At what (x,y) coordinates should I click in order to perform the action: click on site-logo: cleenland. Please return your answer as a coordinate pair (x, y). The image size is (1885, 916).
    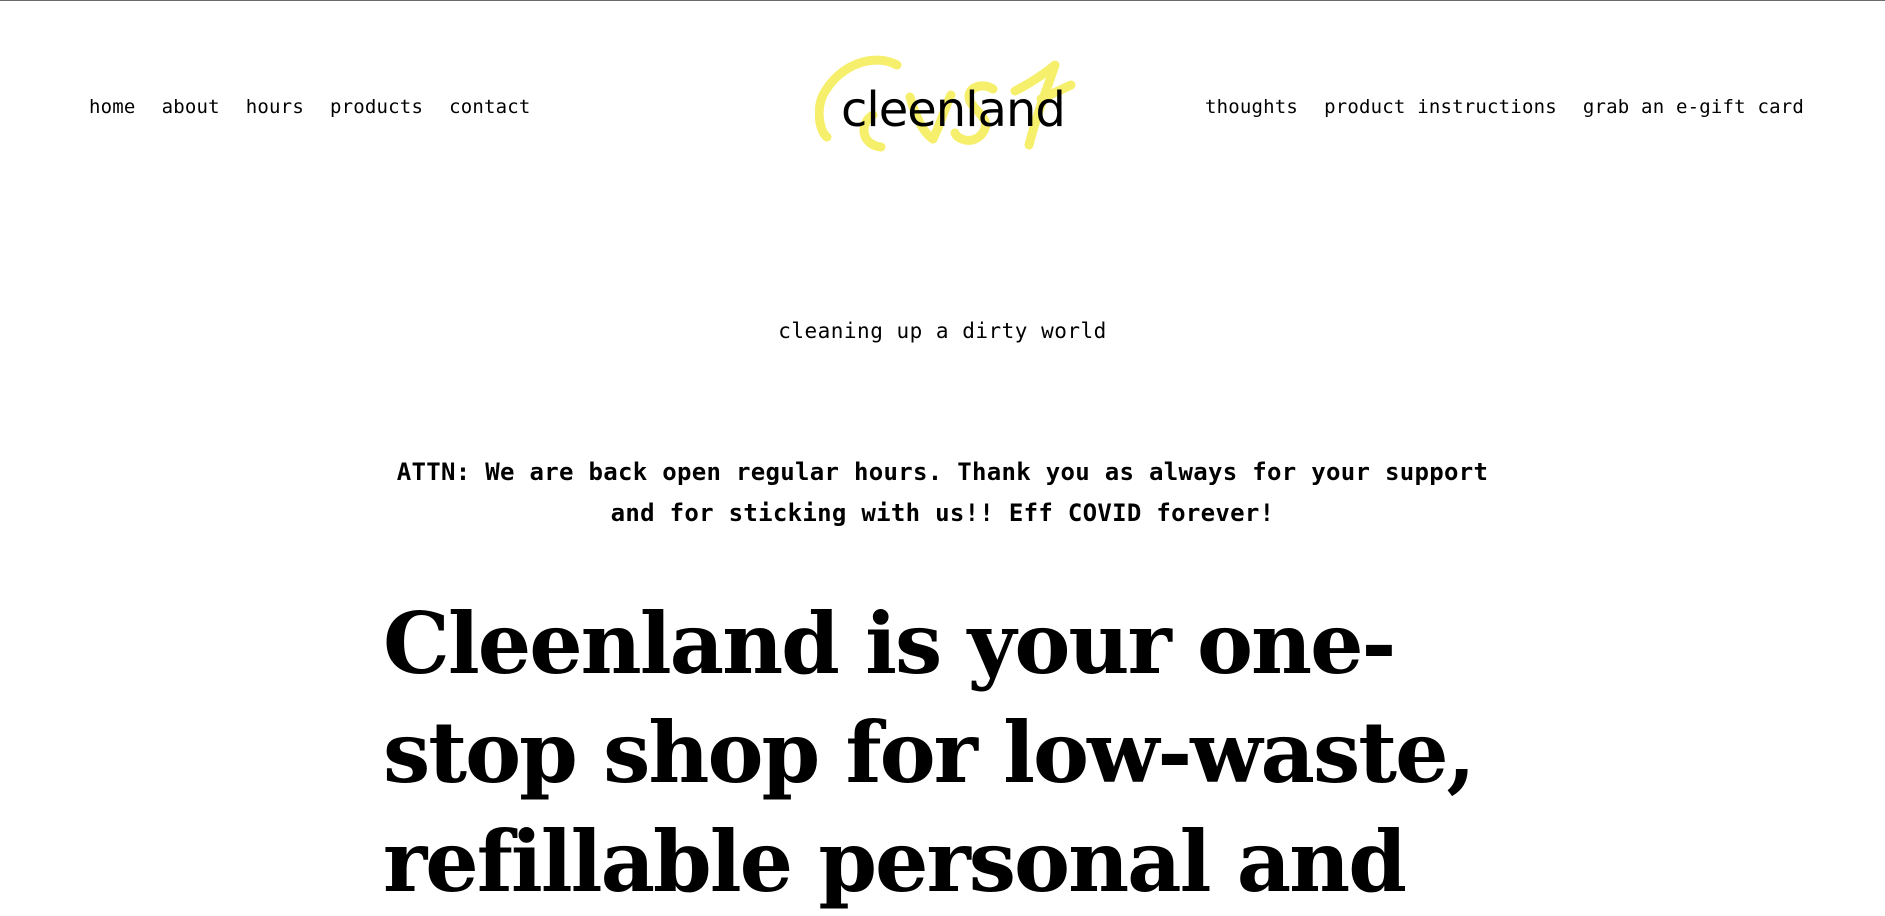
    Looking at the image, I should click on (947, 107).